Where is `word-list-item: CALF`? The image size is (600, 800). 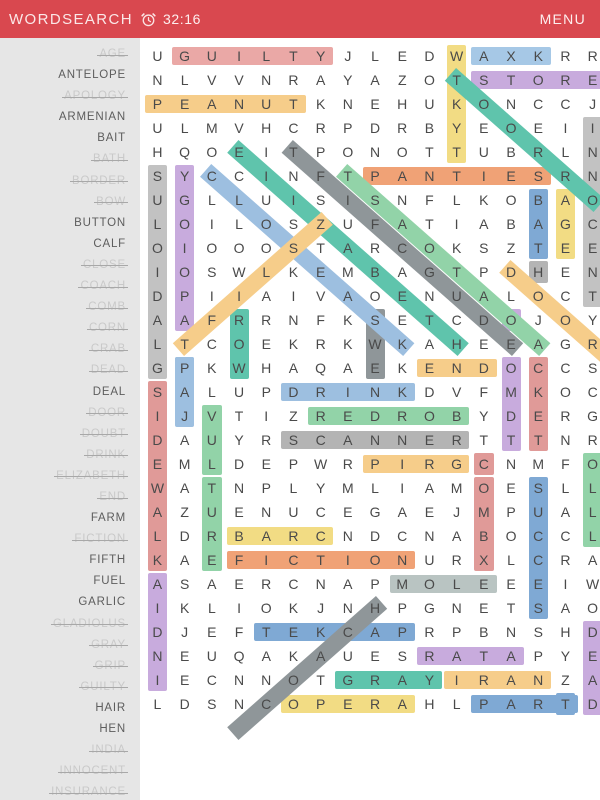
word-list-item: CALF is located at coordinates (65, 244).